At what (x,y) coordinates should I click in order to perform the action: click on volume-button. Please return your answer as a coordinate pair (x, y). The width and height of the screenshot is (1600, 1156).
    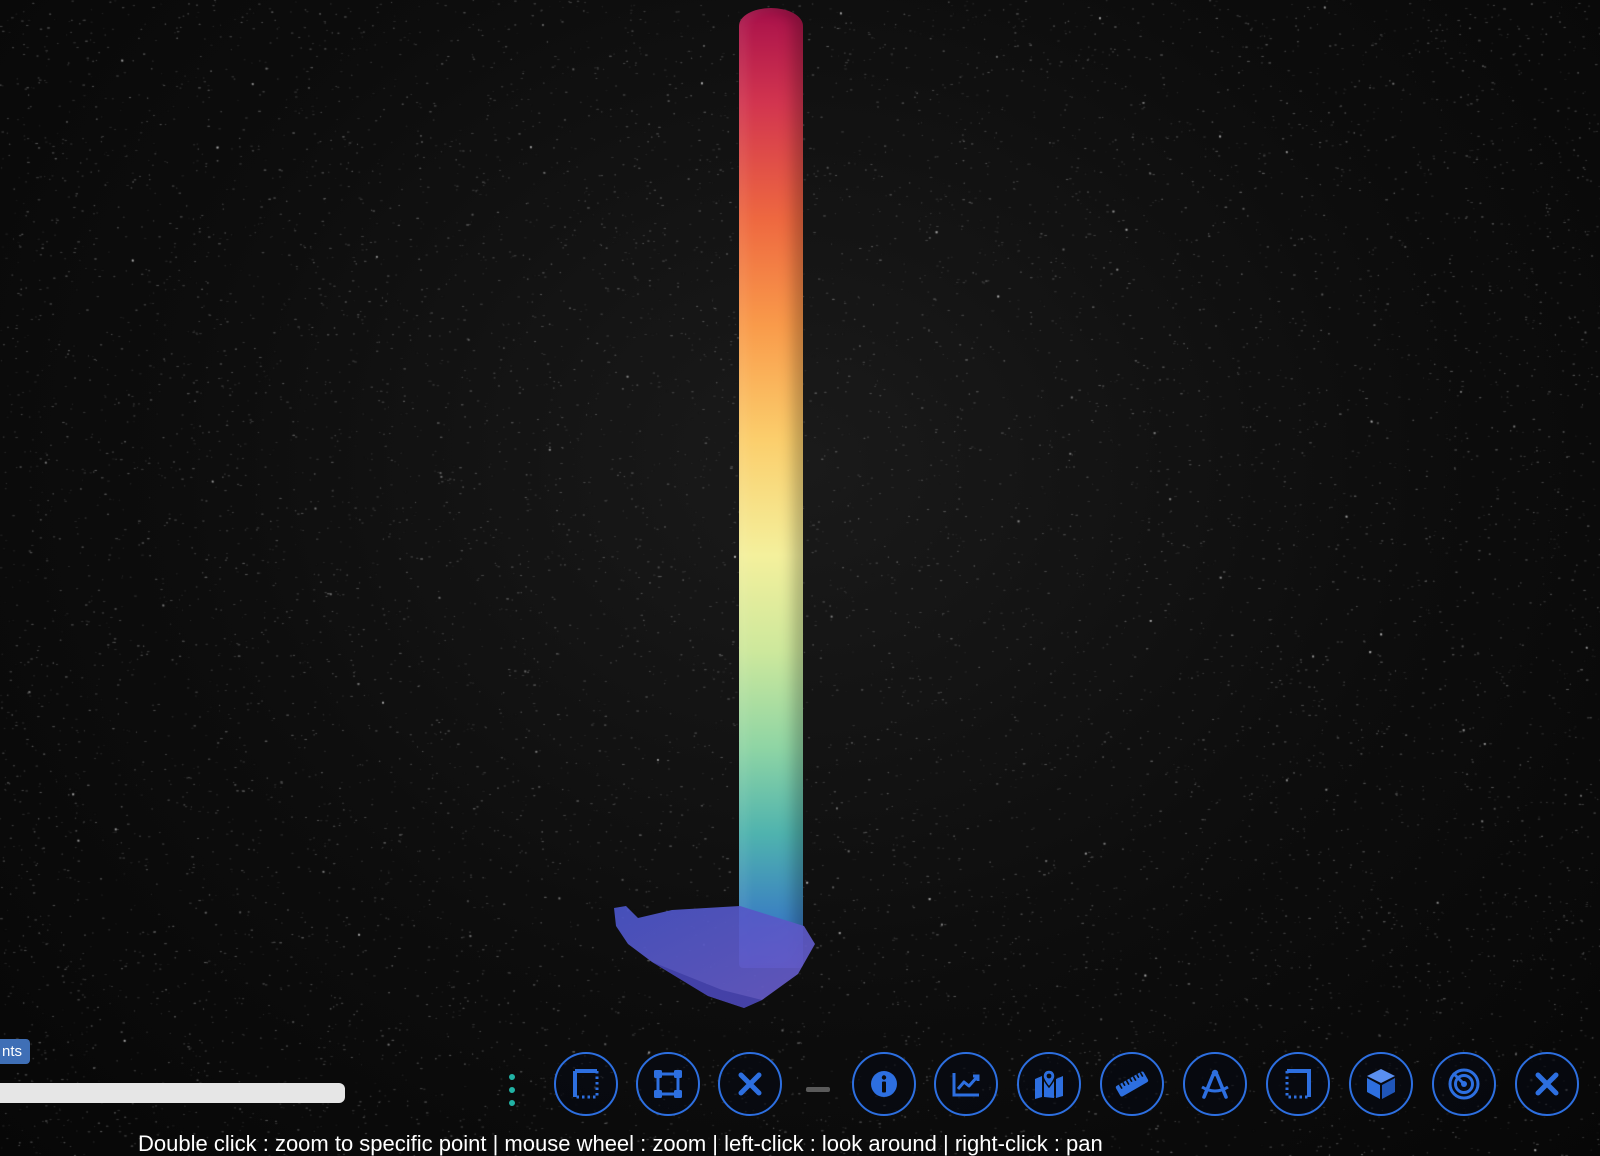
    Looking at the image, I should click on (1381, 1084).